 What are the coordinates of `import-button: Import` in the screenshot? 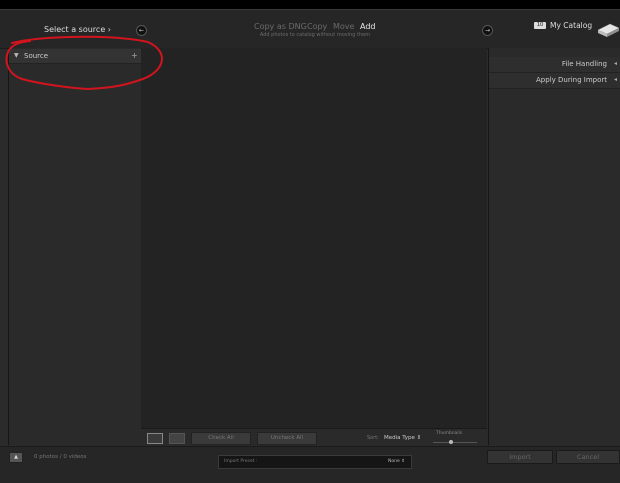 It's located at (520, 457).